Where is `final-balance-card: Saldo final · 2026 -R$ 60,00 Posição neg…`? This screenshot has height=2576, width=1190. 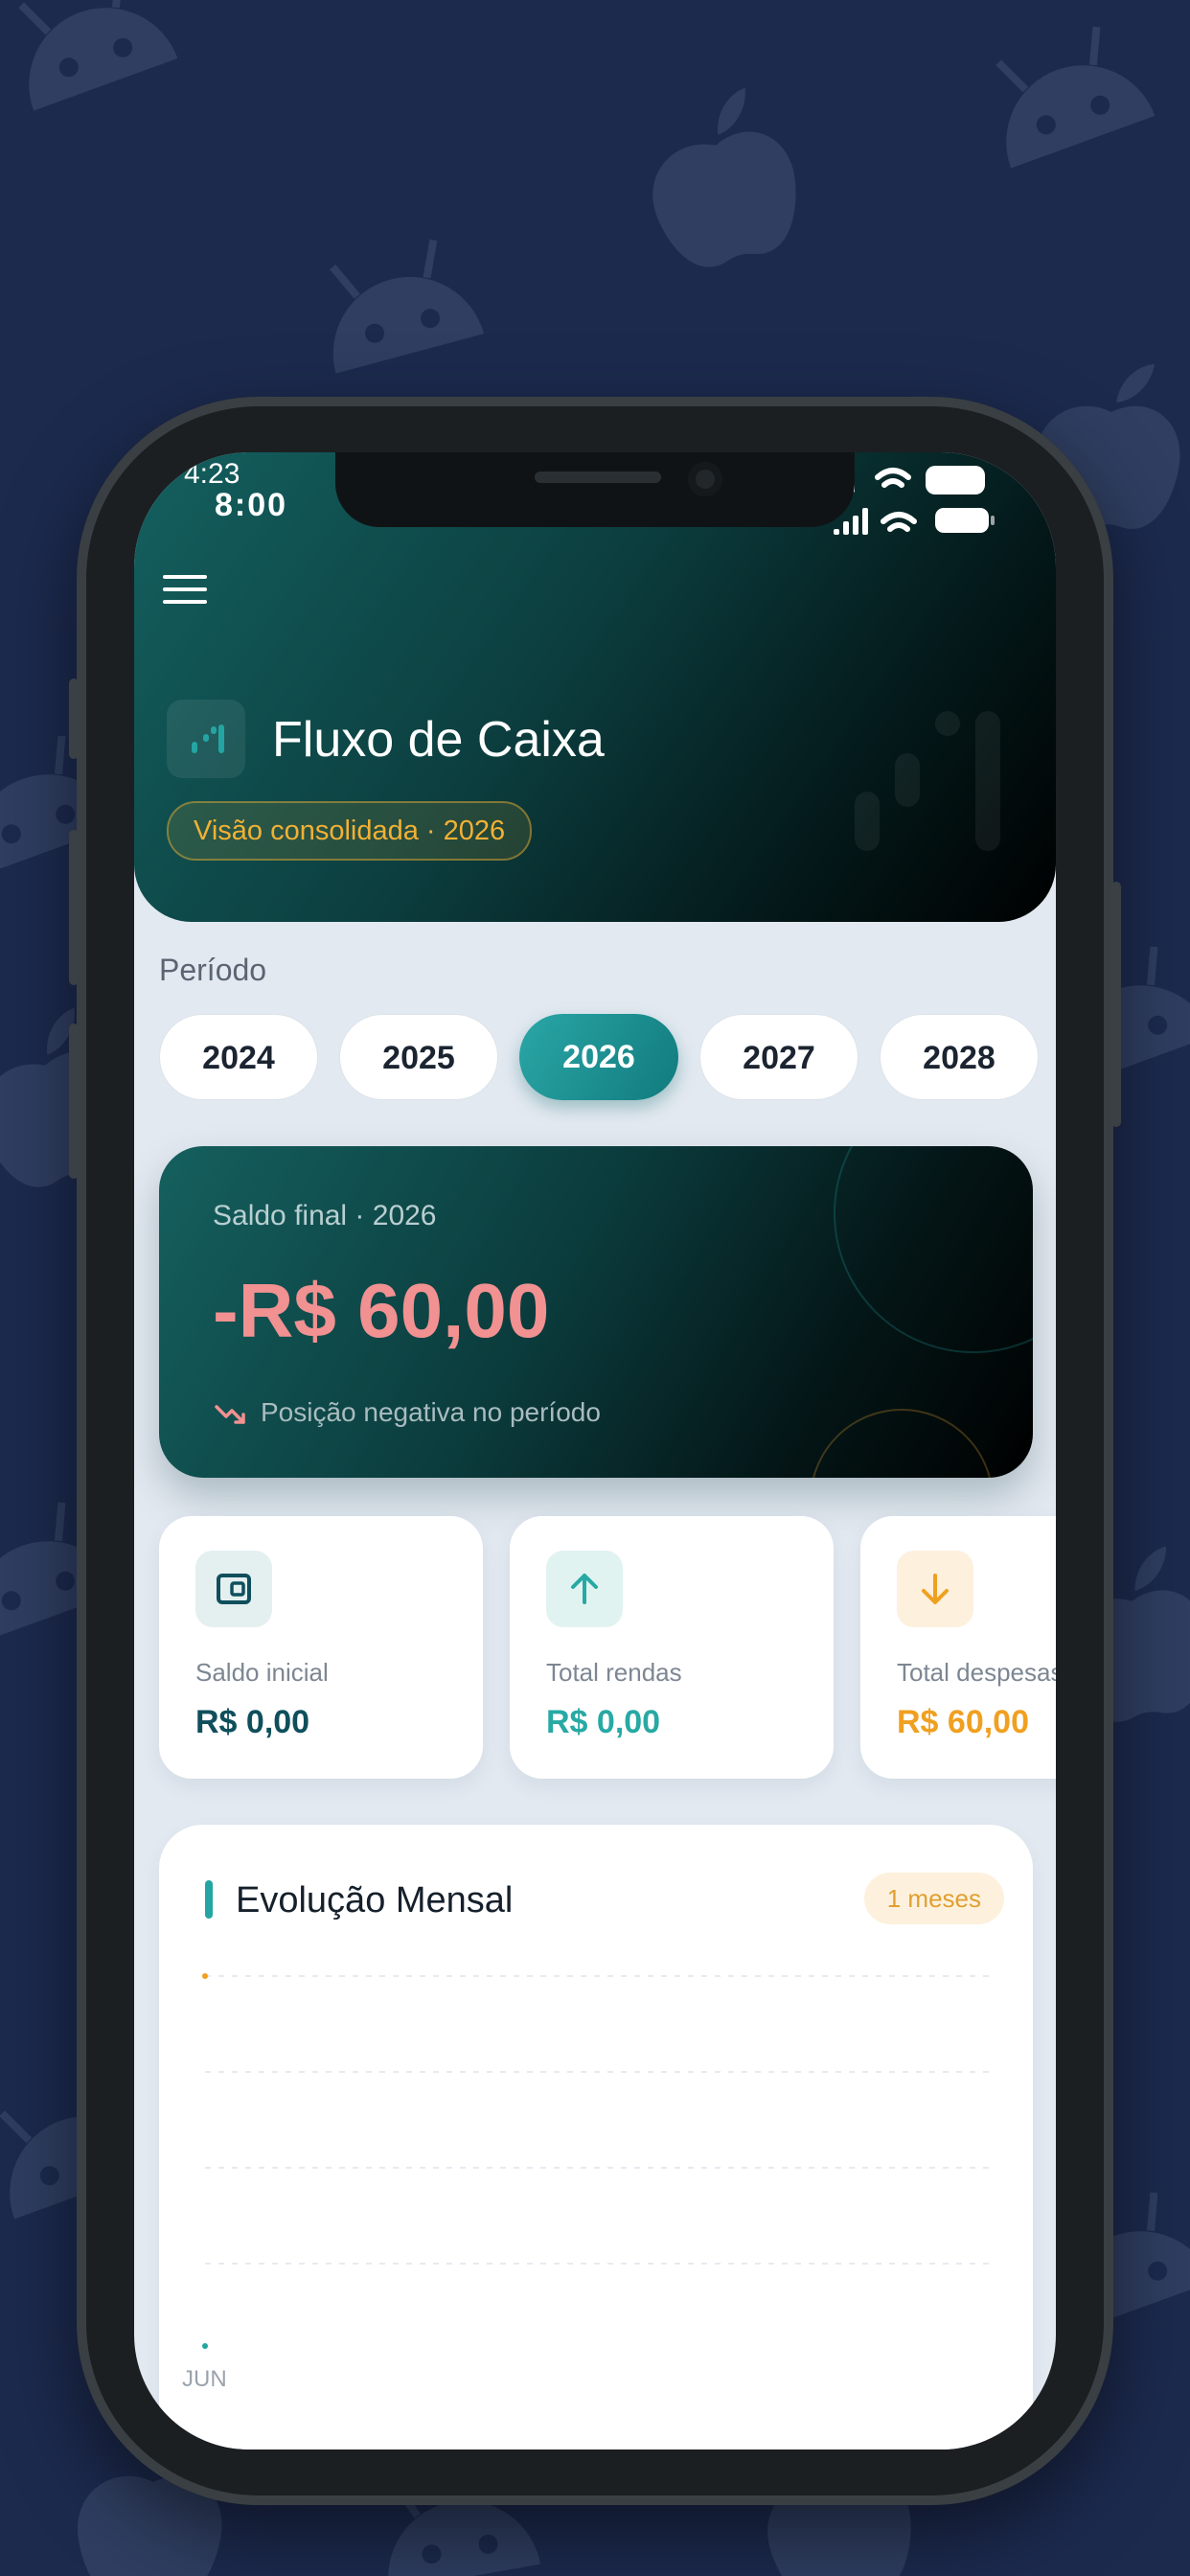
final-balance-card: Saldo final · 2026 -R$ 60,00 Posição neg… is located at coordinates (596, 1312).